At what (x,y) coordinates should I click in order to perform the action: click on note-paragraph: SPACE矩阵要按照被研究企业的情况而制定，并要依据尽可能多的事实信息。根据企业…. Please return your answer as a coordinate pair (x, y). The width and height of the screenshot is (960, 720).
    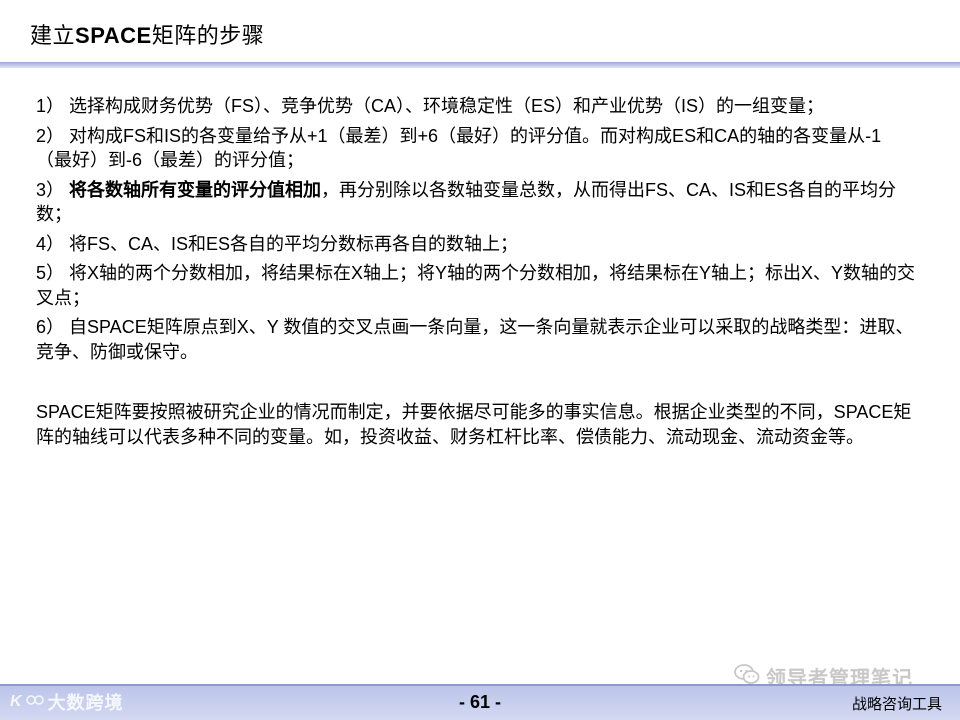
    Looking at the image, I should click on (474, 424).